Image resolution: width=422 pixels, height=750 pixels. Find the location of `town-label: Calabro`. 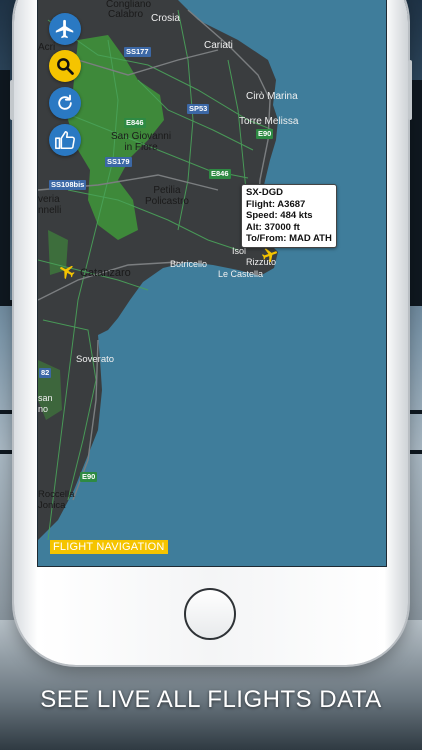

town-label: Calabro is located at coordinates (126, 14).